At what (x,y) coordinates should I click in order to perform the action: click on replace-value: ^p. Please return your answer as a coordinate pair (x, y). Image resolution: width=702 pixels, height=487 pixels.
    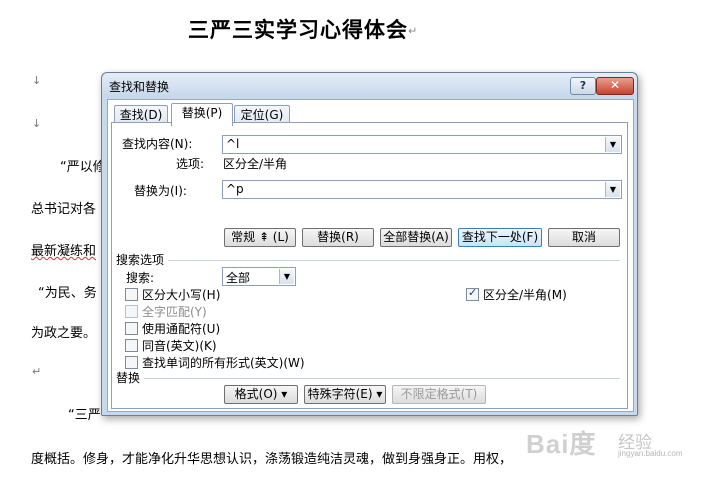
    Looking at the image, I should click on (235, 189).